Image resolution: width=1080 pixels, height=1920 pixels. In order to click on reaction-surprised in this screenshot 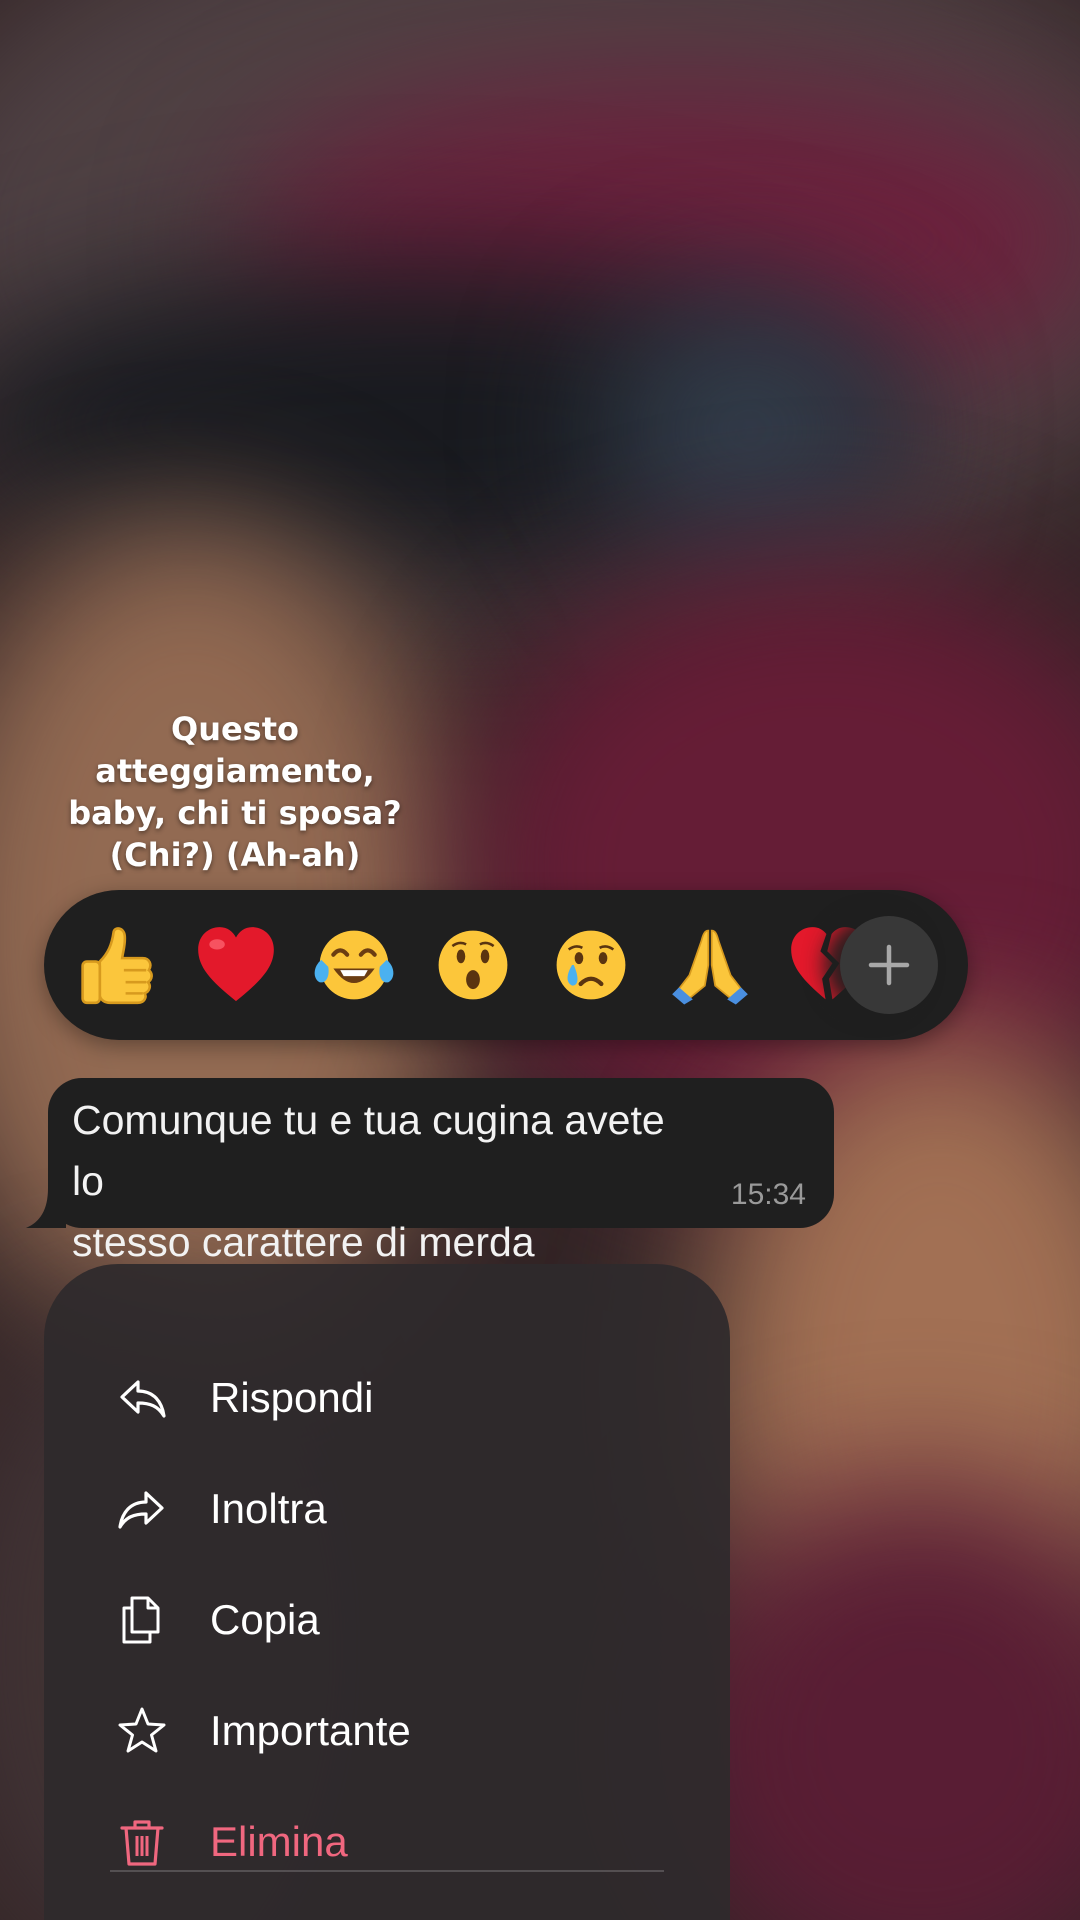, I will do `click(473, 965)`.